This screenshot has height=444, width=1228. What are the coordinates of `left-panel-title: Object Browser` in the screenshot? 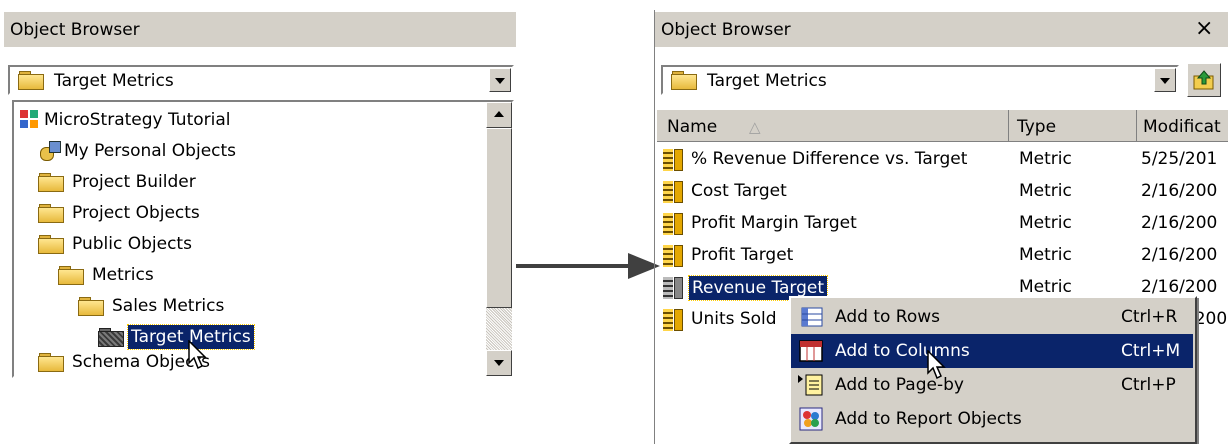 It's located at (260, 30).